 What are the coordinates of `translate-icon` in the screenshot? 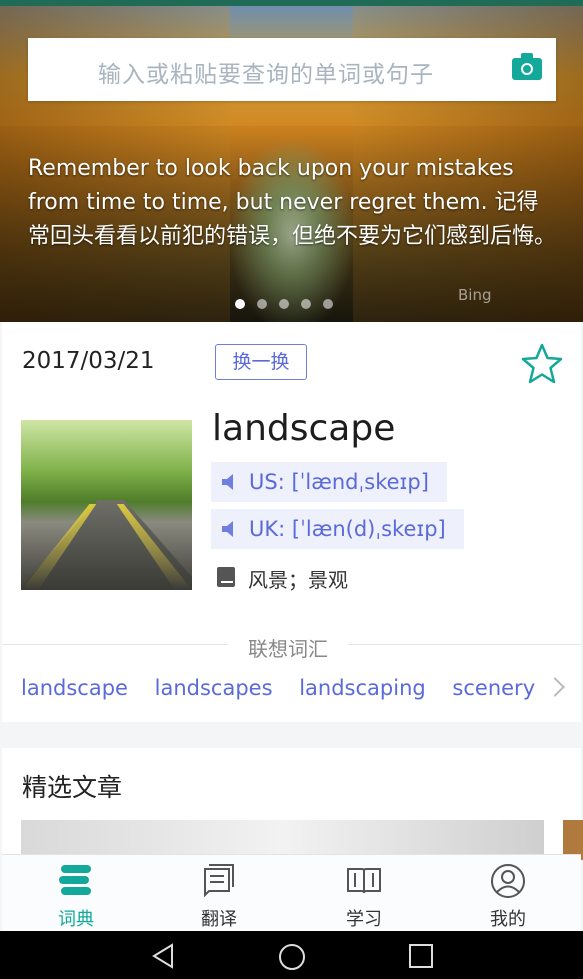 It's located at (219, 880).